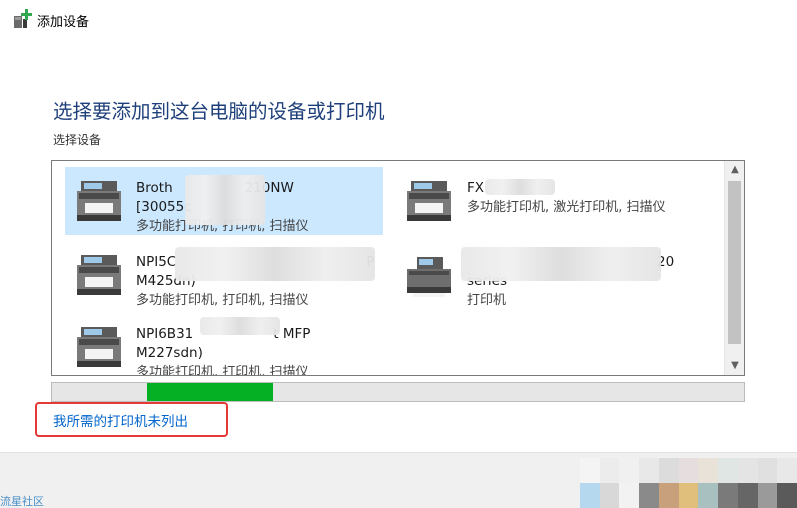 This screenshot has width=797, height=508. I want to click on device-item: Broth 210NW [30055c 多功能打印机, 打印机, 扫描仪, so click(224, 201).